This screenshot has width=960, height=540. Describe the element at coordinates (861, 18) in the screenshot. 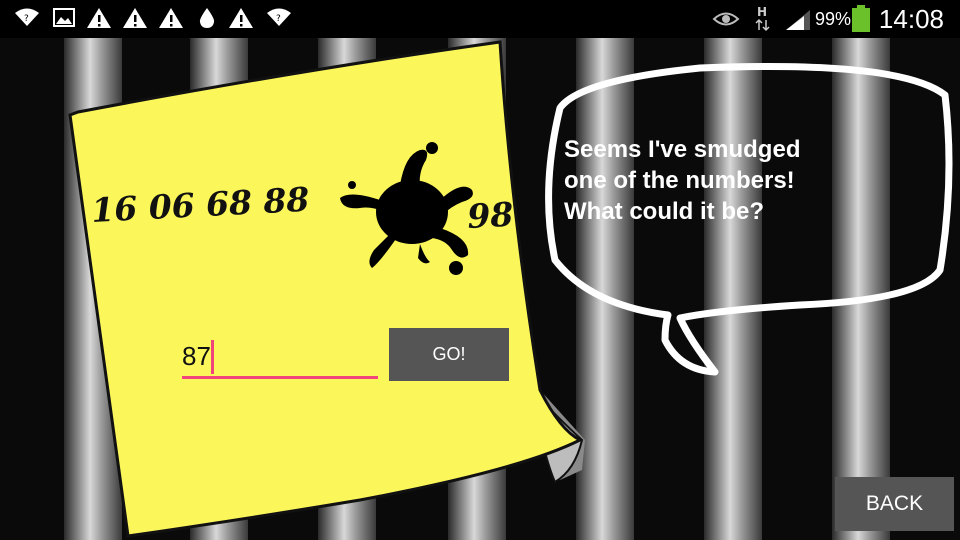

I see `battery-icon` at that location.